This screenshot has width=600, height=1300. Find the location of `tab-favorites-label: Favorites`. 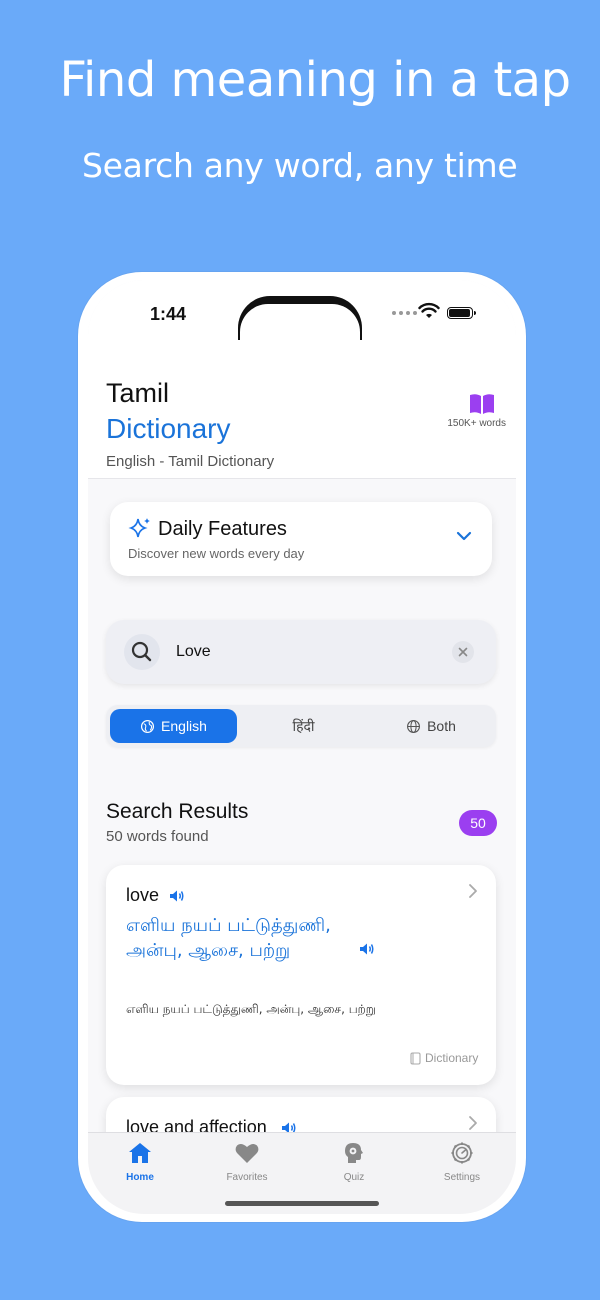

tab-favorites-label: Favorites is located at coordinates (247, 1177).